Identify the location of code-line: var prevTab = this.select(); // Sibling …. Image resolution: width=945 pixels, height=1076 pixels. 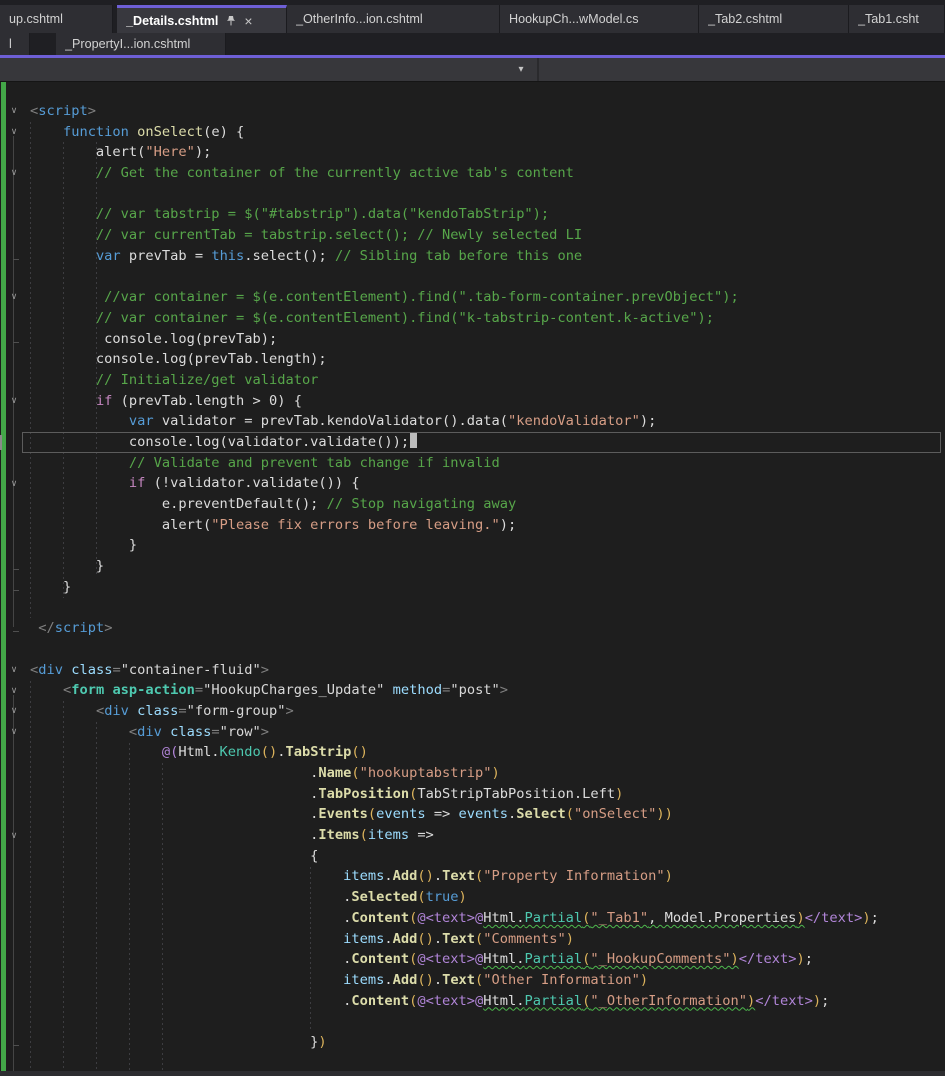
(487, 256).